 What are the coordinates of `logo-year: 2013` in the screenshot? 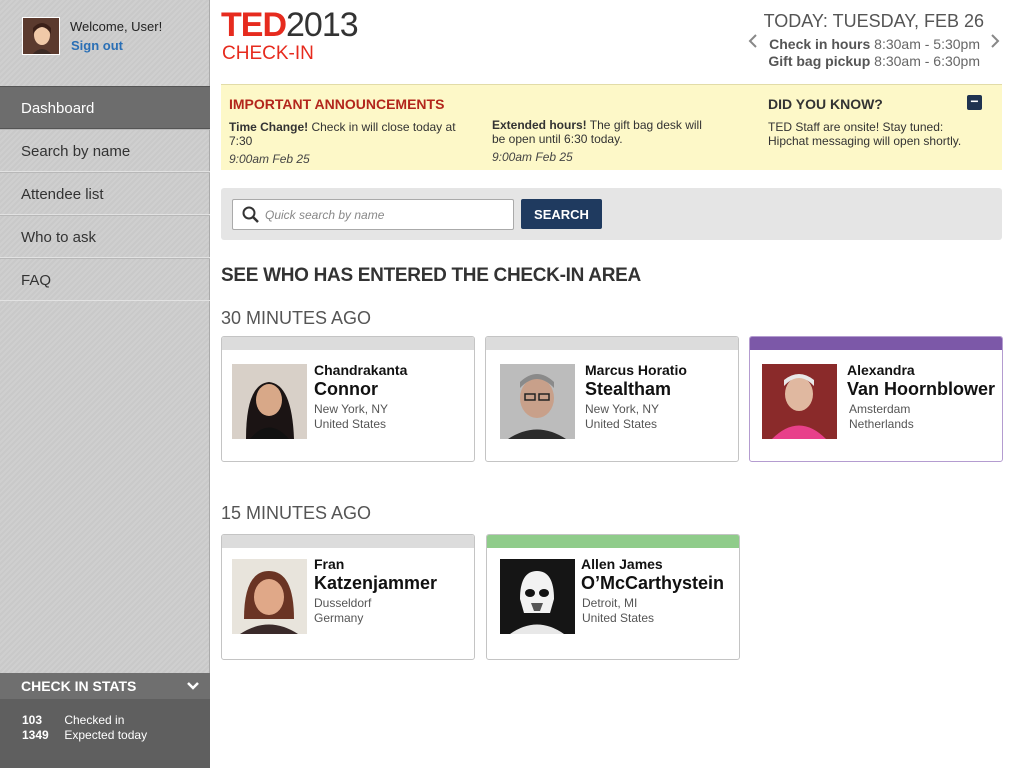 It's located at (322, 25).